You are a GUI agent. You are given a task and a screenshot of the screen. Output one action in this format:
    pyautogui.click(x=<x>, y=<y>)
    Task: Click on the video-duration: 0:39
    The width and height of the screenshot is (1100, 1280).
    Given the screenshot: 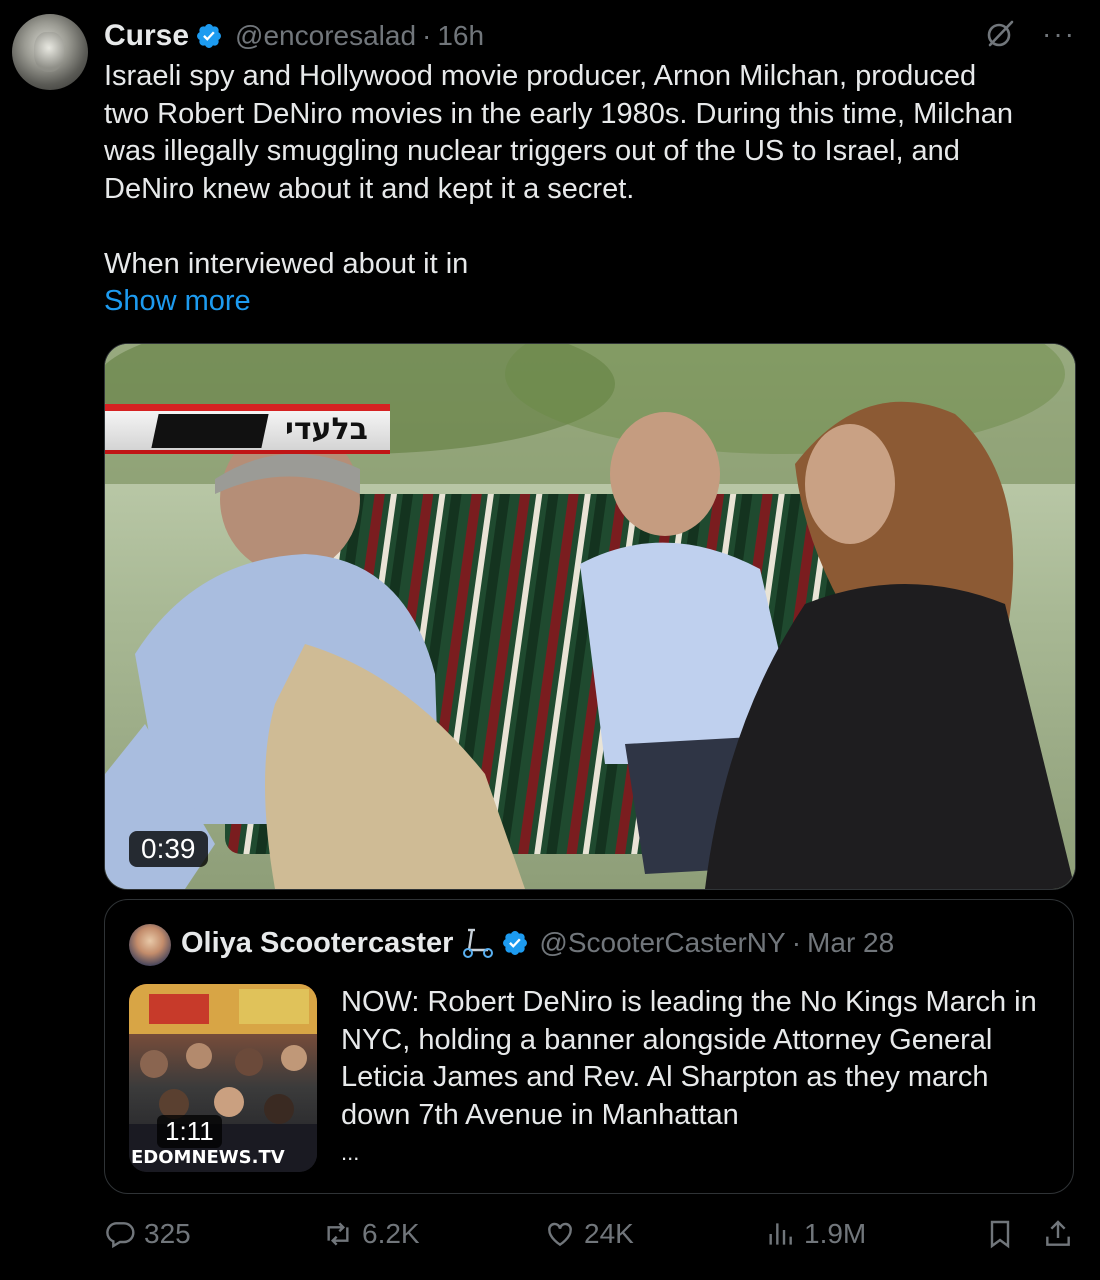 What is the action you would take?
    pyautogui.click(x=168, y=849)
    